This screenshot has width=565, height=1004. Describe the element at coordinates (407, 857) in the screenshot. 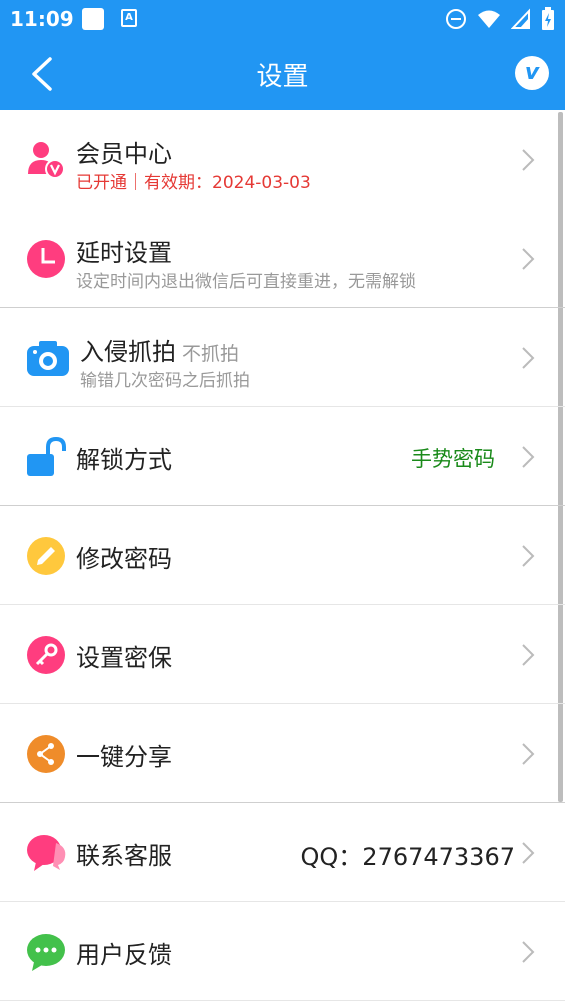

I see `support-qq-value: QQ：2767473367` at that location.